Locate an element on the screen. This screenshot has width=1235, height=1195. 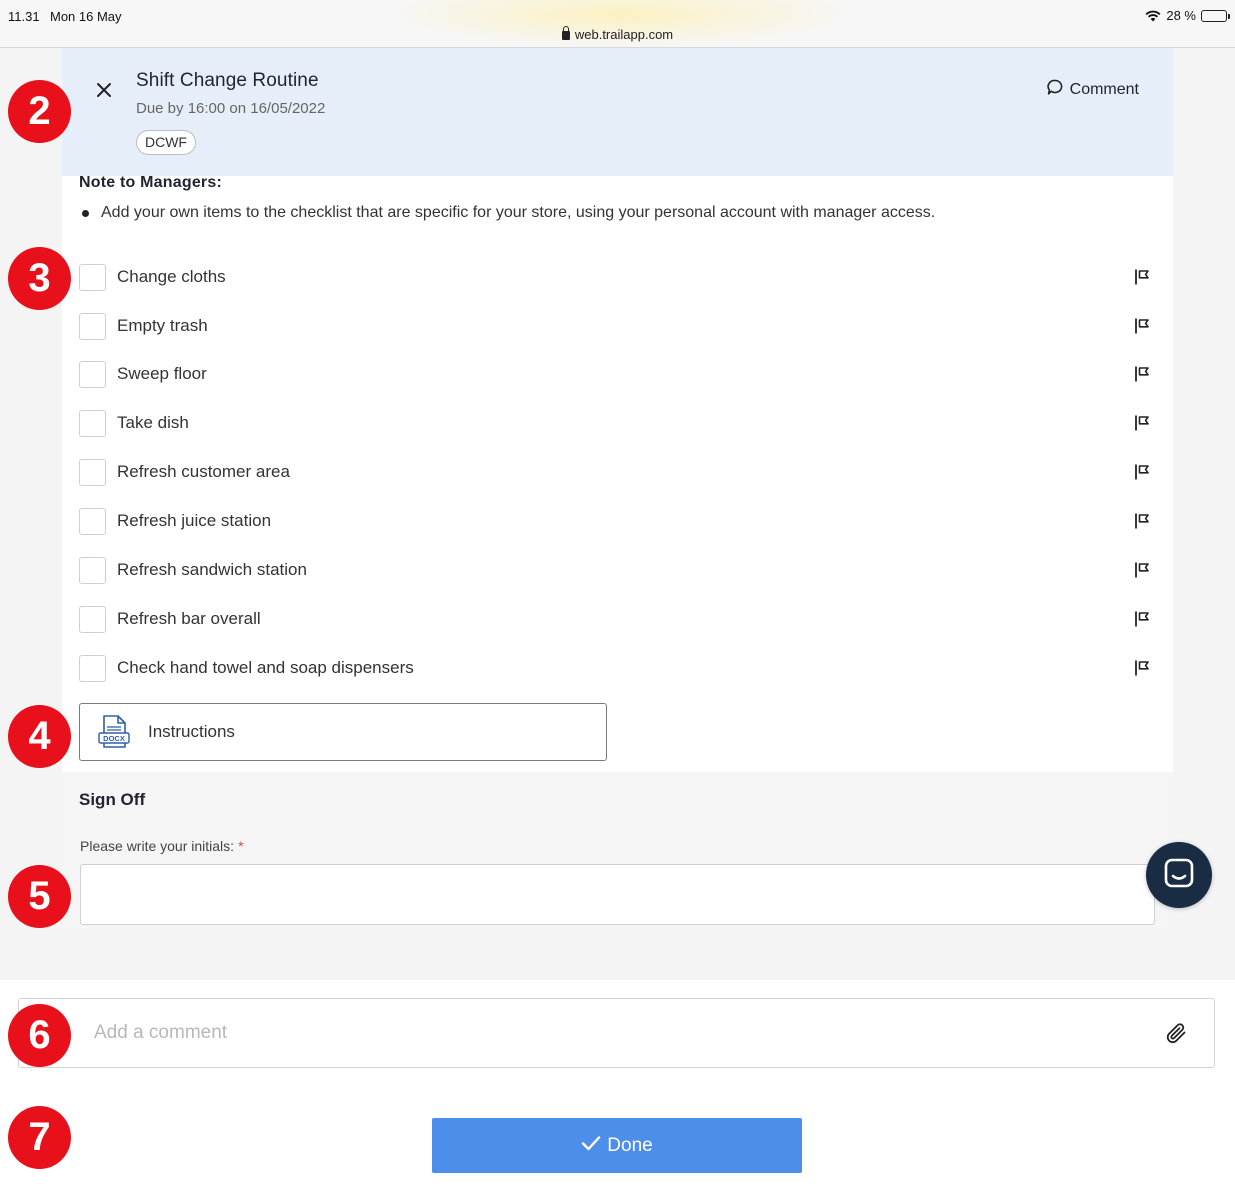
checklist-item: Sweep floor is located at coordinates (616, 374).